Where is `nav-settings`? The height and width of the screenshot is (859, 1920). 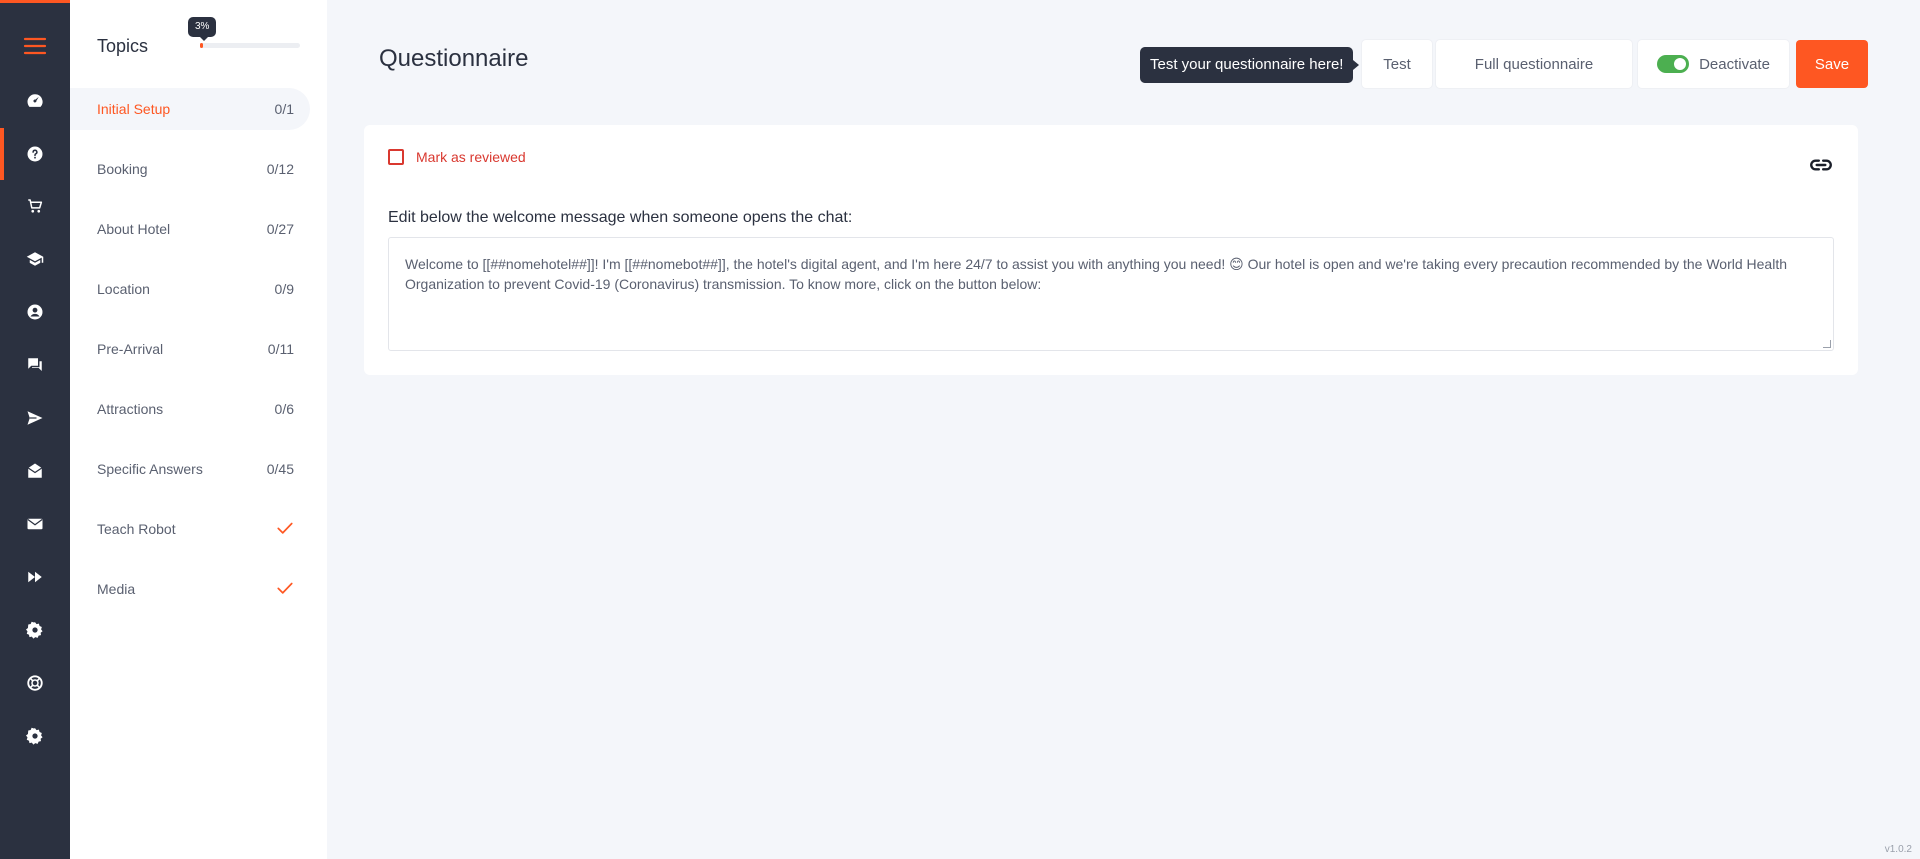
nav-settings is located at coordinates (35, 630).